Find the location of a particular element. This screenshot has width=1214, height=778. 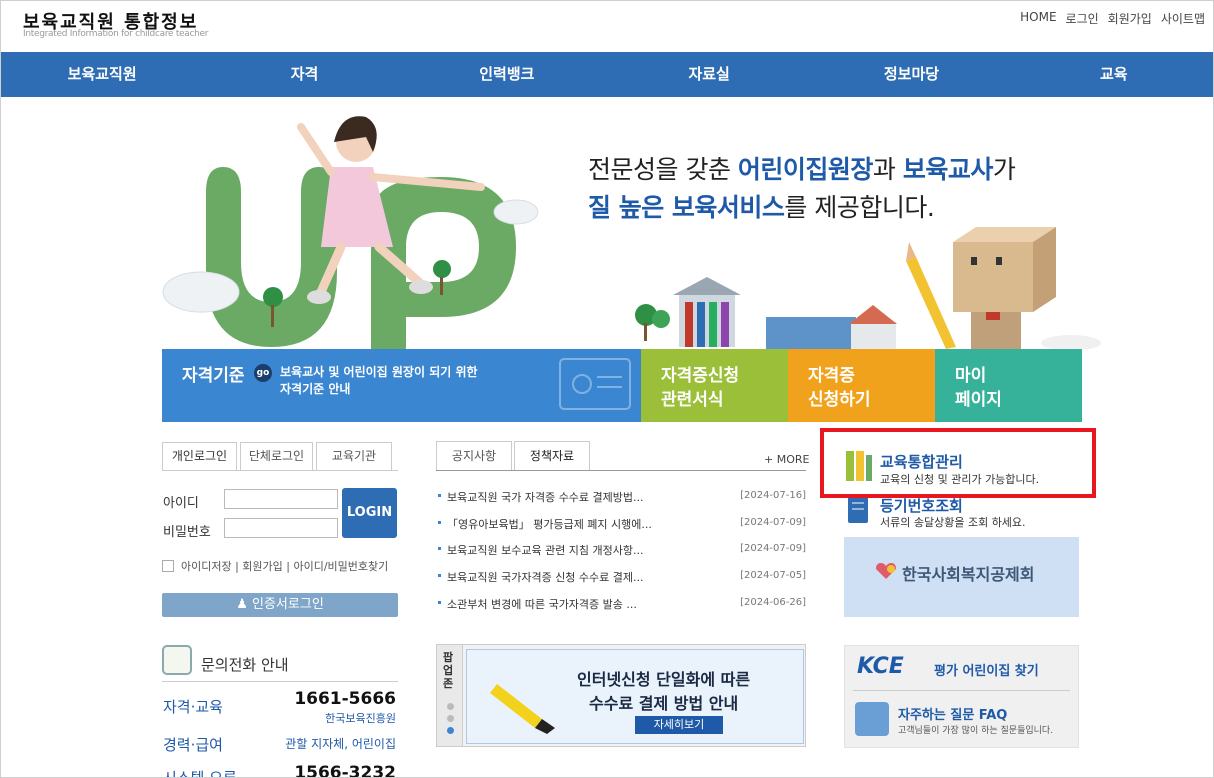

top-links: HOME 로그인 회원가입 사이트맵 is located at coordinates (1112, 18).